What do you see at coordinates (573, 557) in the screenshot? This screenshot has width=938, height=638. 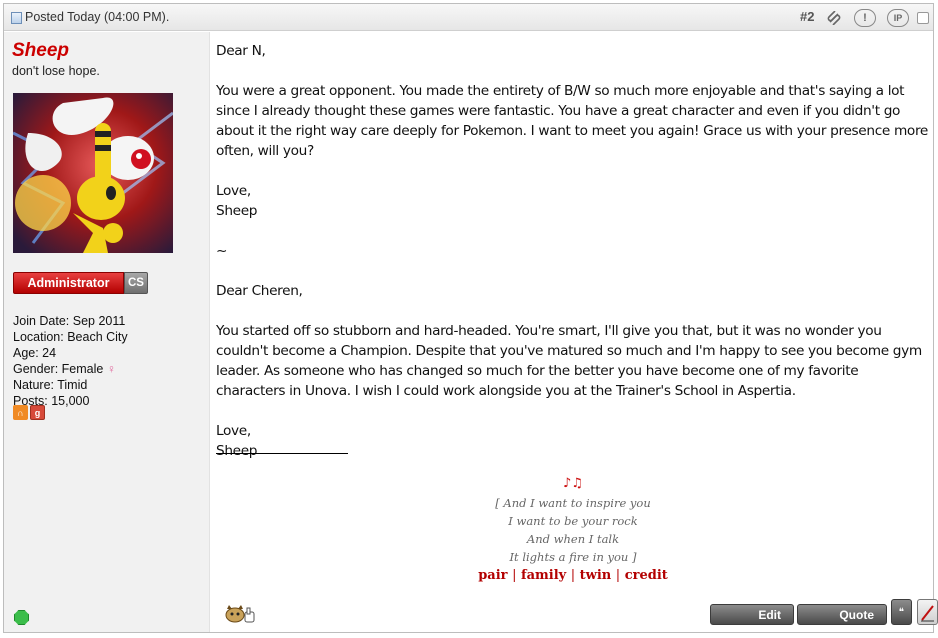 I see `lyric-line: It lights a fire in you ]` at bounding box center [573, 557].